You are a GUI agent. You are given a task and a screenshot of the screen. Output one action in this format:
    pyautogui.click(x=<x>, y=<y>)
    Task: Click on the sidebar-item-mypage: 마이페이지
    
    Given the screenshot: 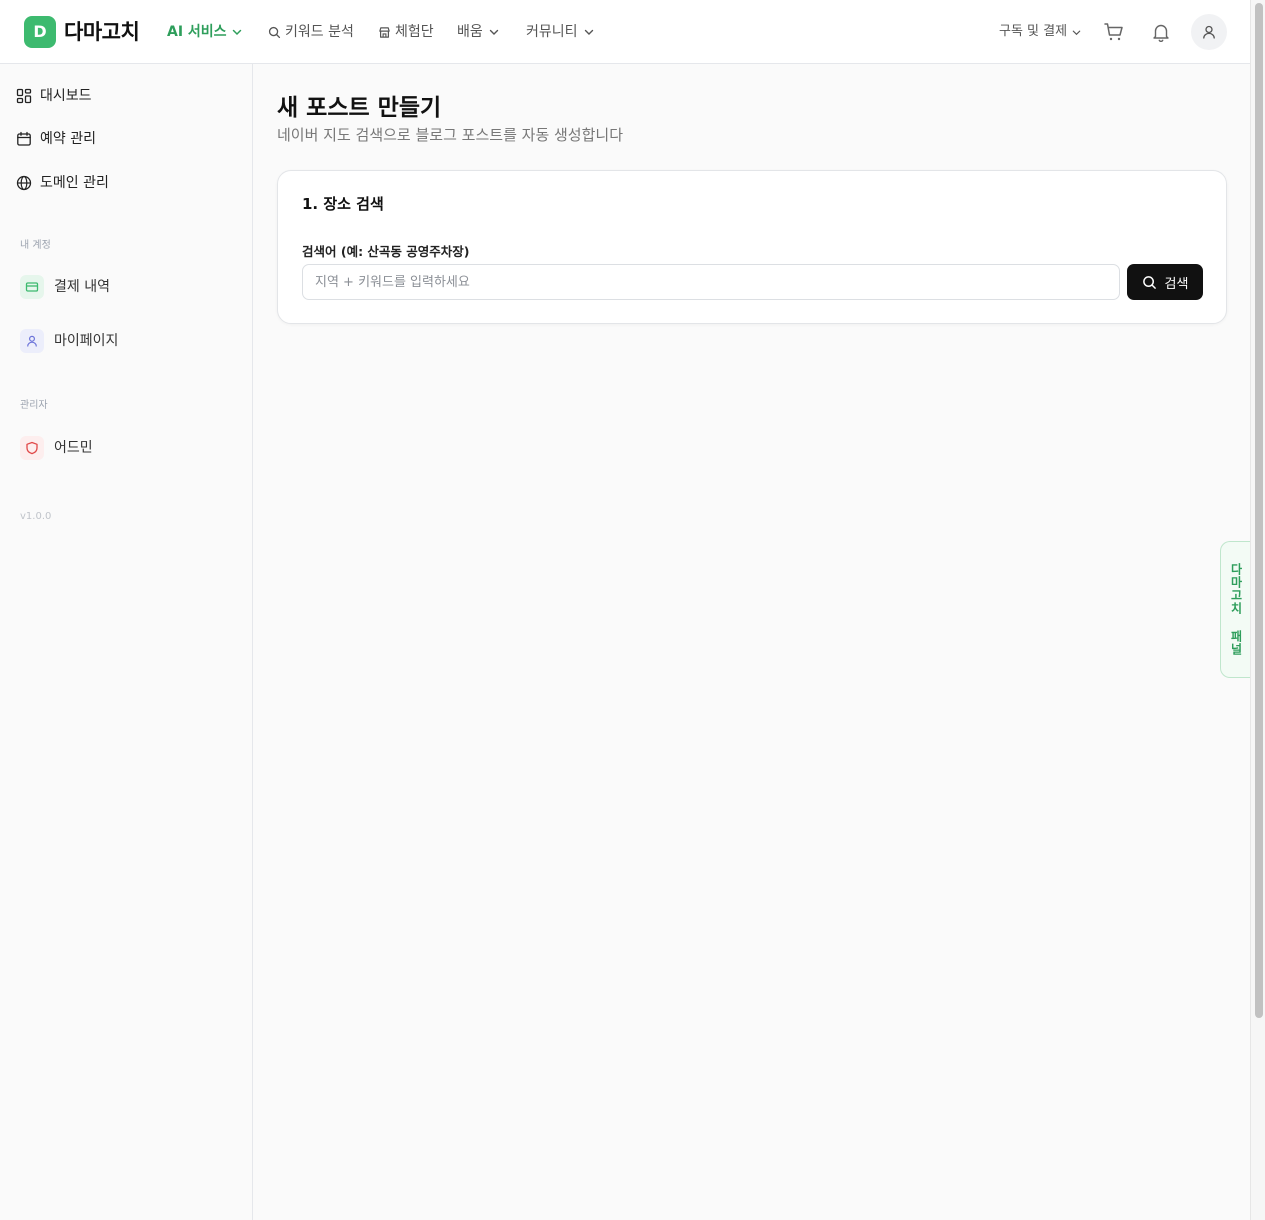 What is the action you would take?
    pyautogui.click(x=69, y=341)
    